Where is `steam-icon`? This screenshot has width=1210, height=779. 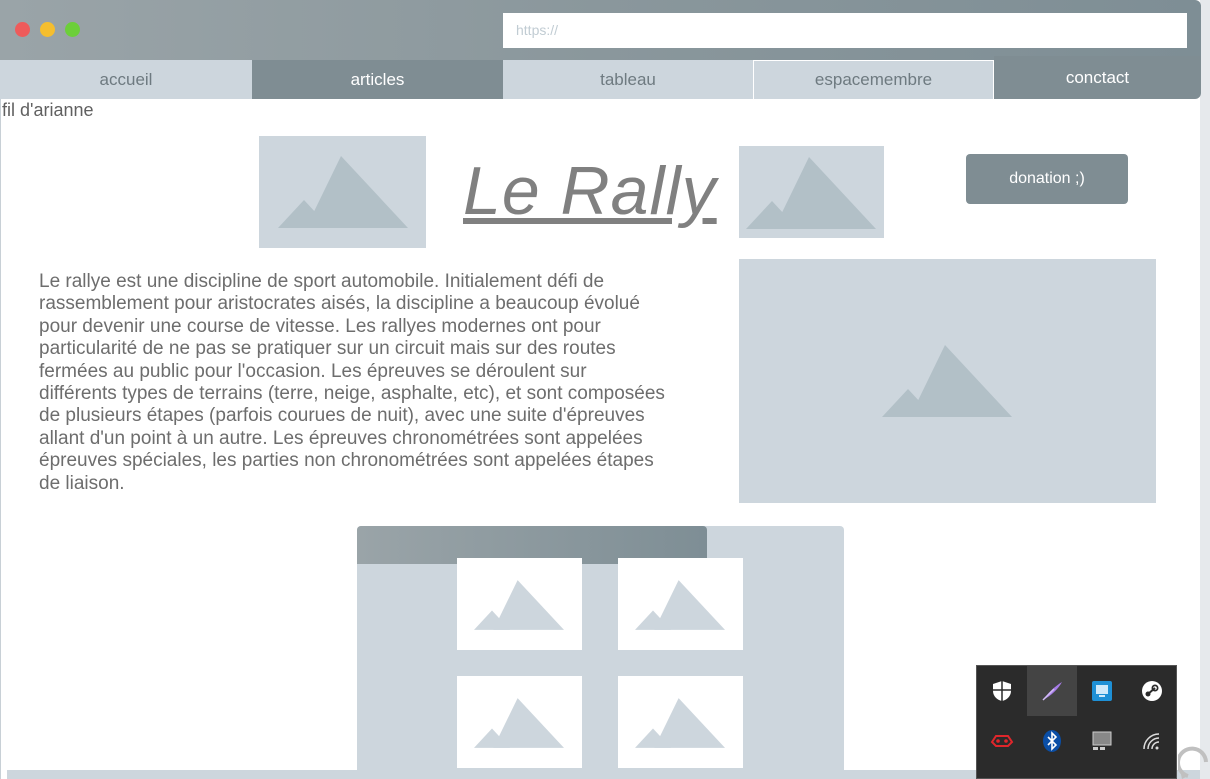
steam-icon is located at coordinates (1152, 691).